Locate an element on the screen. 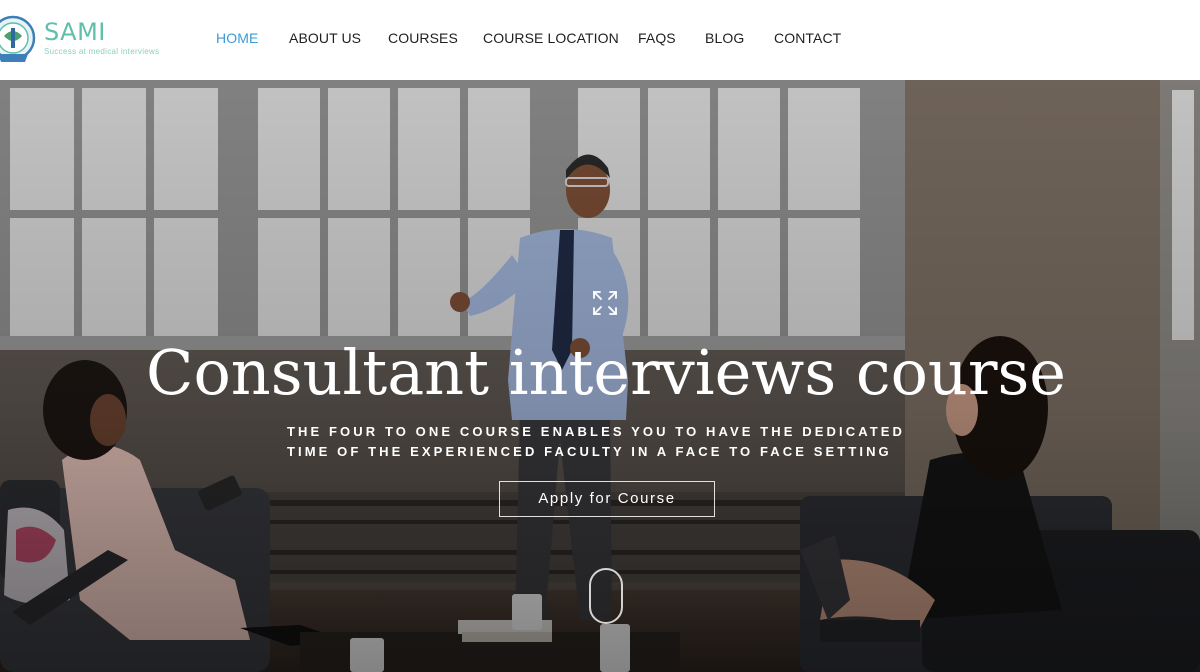 The image size is (1200, 672). nav-item-about-us: ABOUT US is located at coordinates (325, 38).